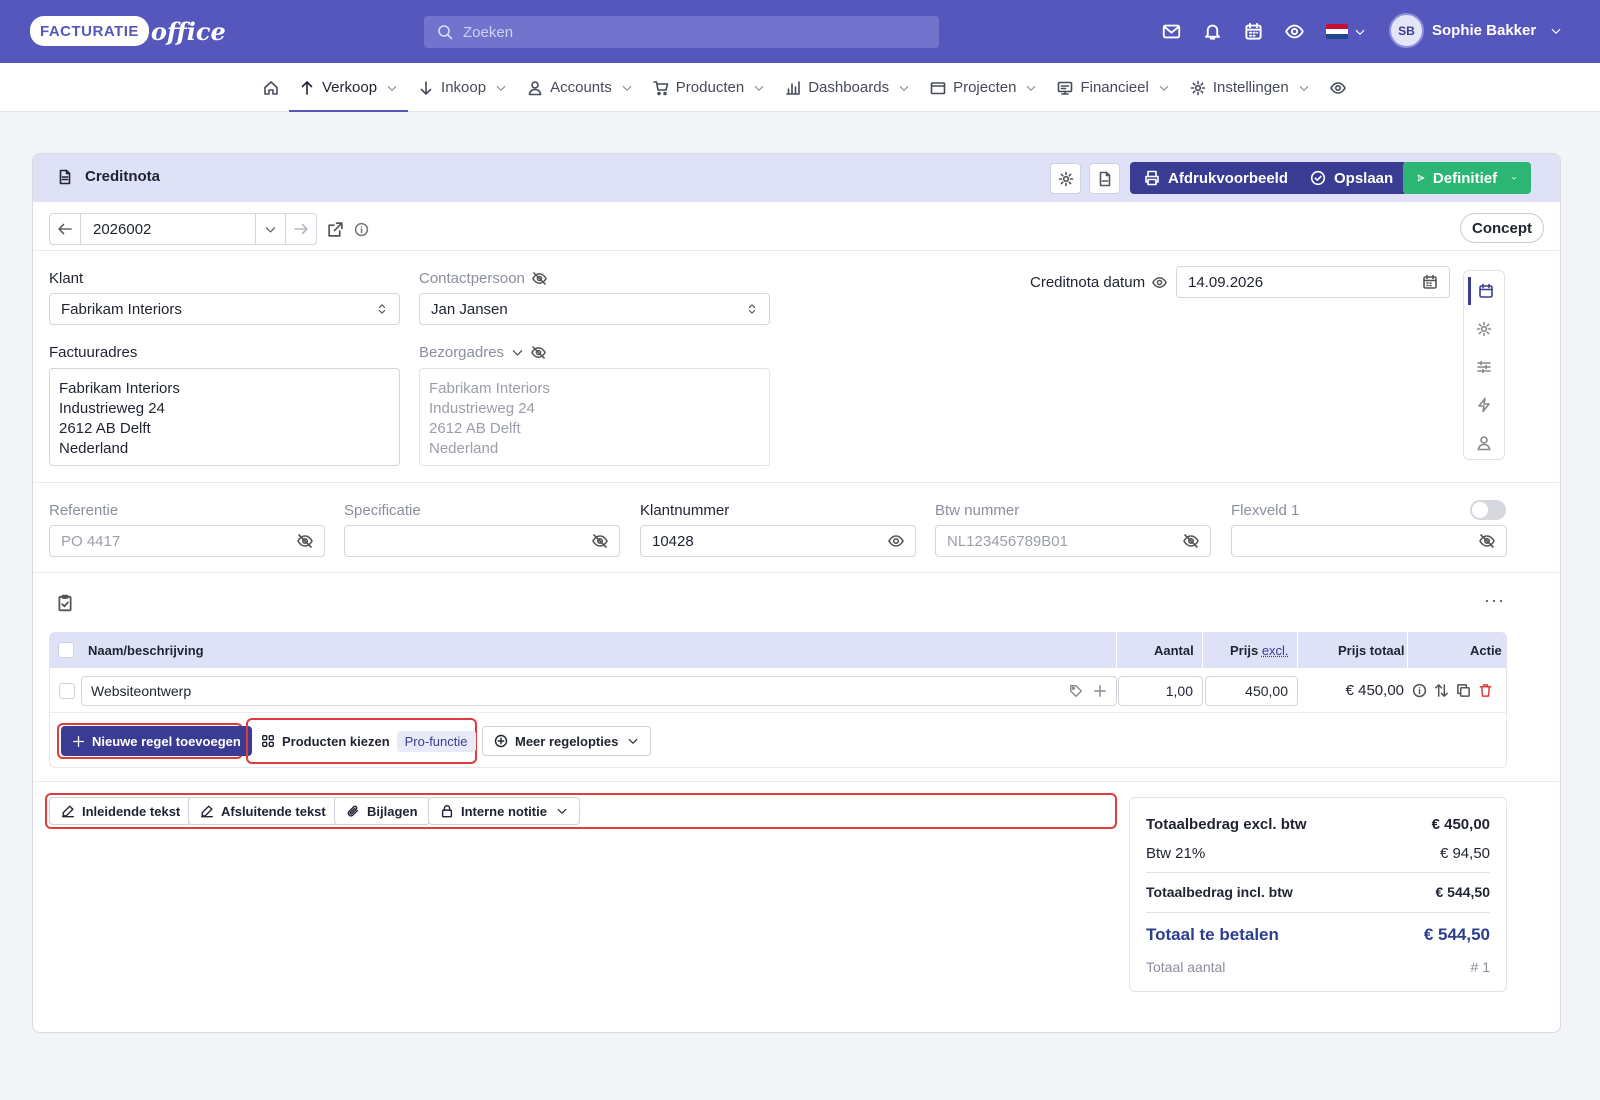 The width and height of the screenshot is (1600, 1100). Describe the element at coordinates (1076, 691) in the screenshot. I see `tag-icon` at that location.